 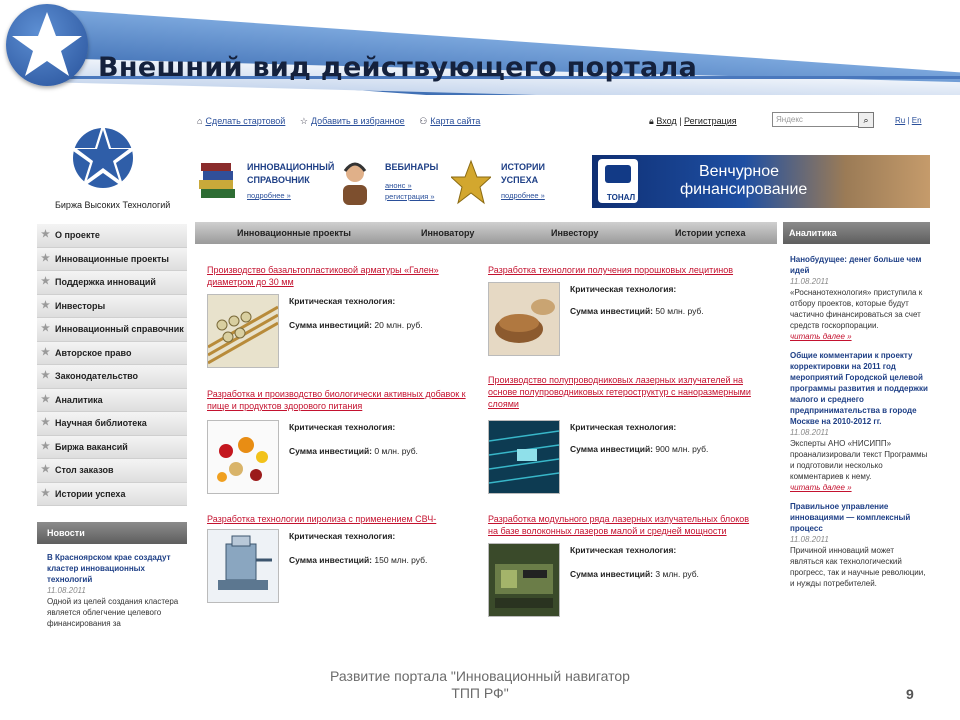 What do you see at coordinates (410, 196) in the screenshot?
I see `promo-register-link: регистрация »` at bounding box center [410, 196].